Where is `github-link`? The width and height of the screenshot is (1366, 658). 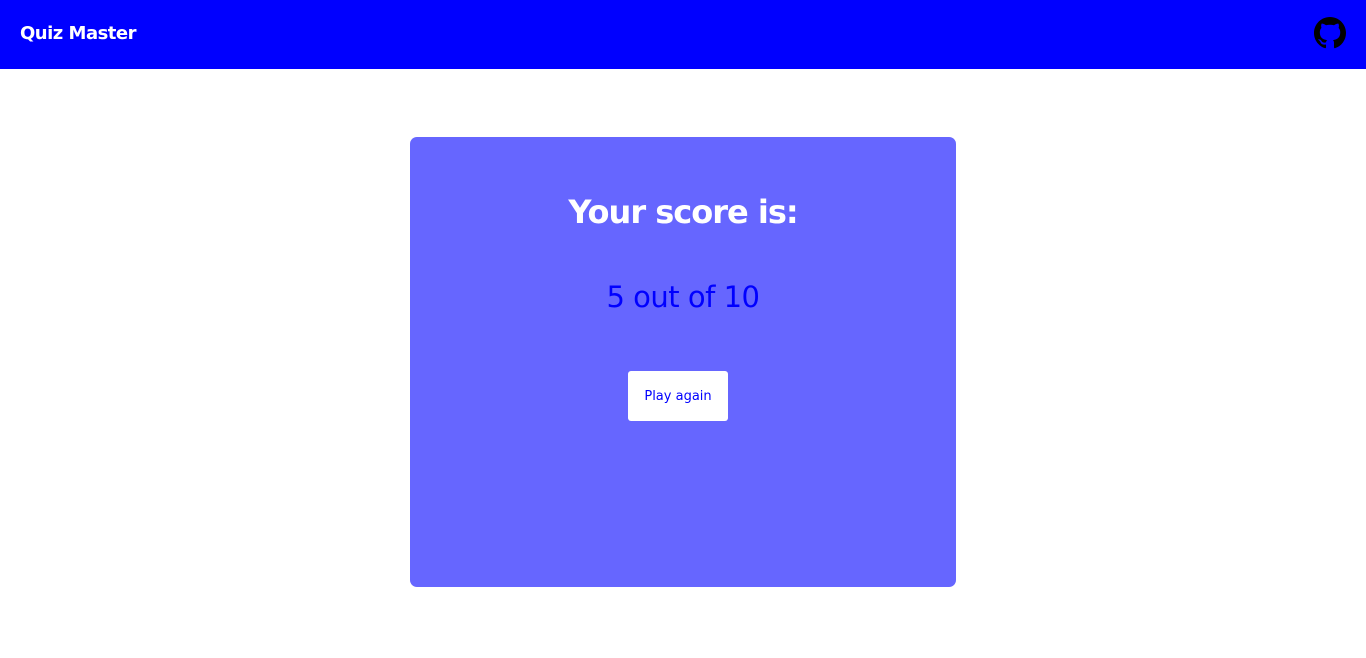 github-link is located at coordinates (1330, 33).